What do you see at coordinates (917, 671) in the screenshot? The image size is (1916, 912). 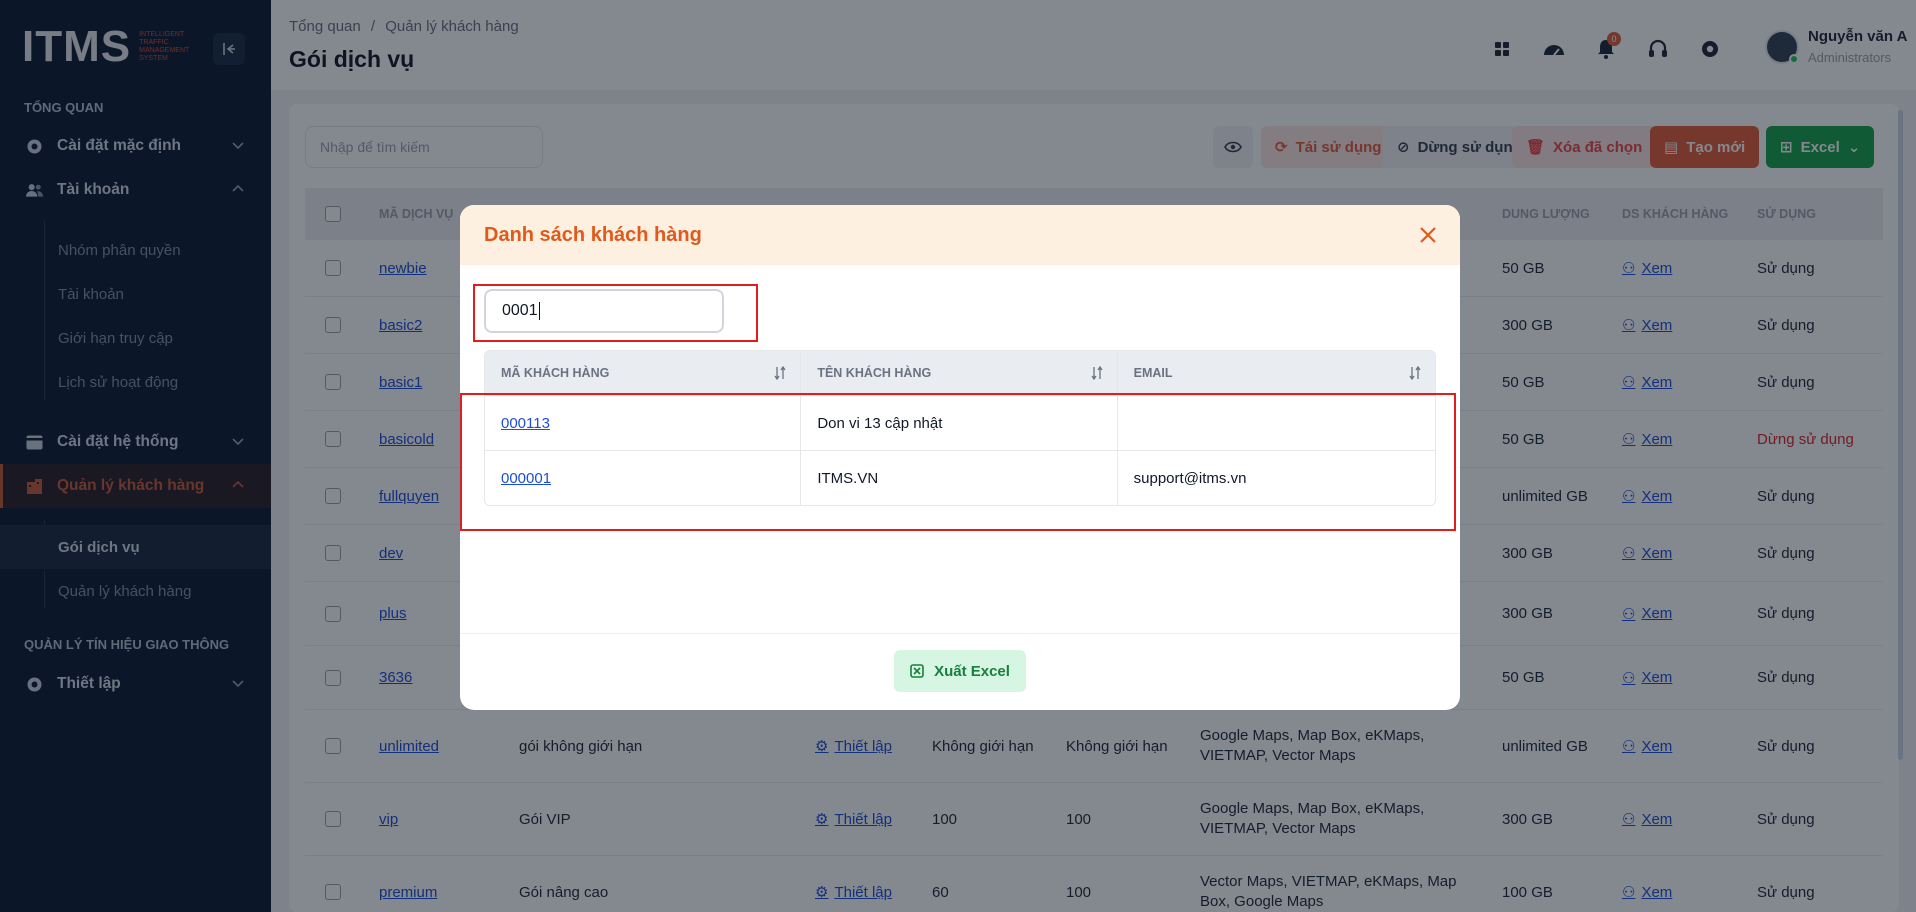 I see `excel-icon` at bounding box center [917, 671].